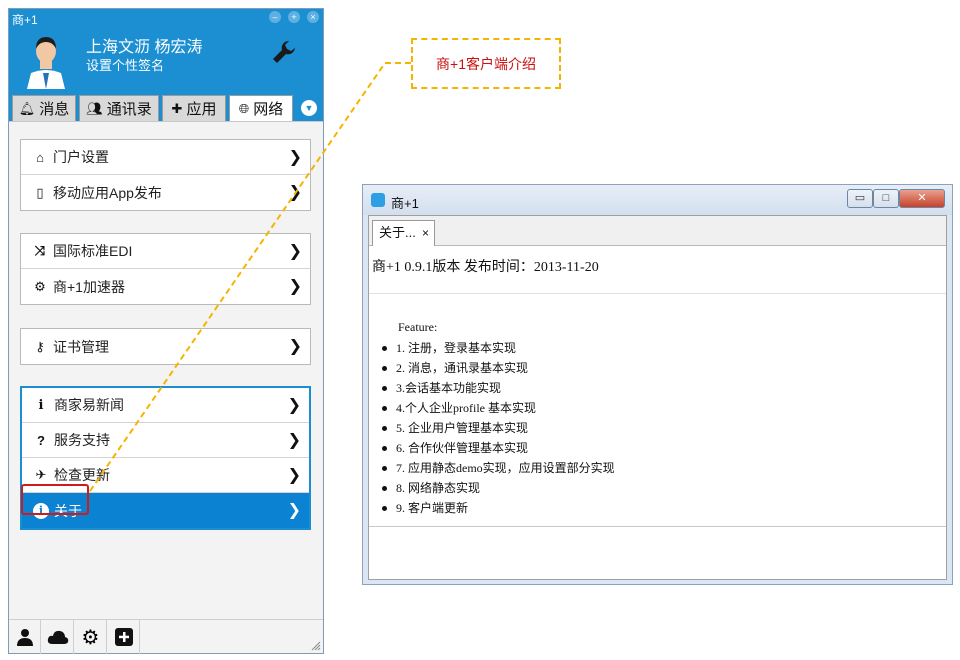 Image resolution: width=960 pixels, height=660 pixels. I want to click on puzzle-icon: ✚, so click(177, 108).